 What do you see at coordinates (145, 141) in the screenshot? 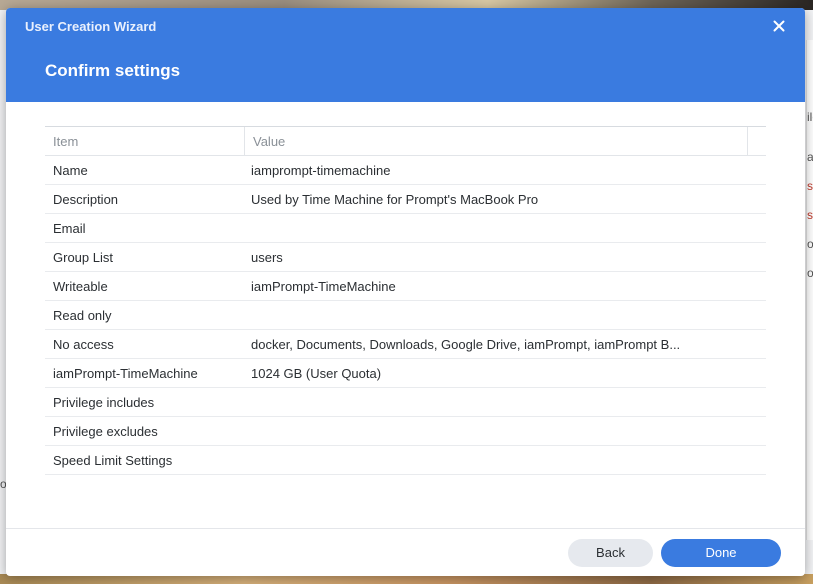
I see `column-header-item: Item` at bounding box center [145, 141].